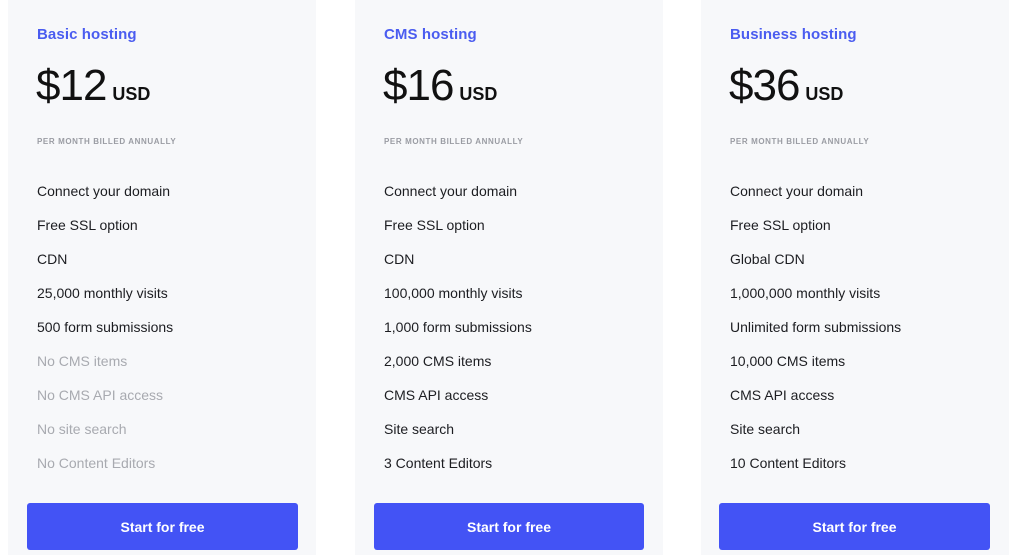 The image size is (1024, 555). What do you see at coordinates (788, 361) in the screenshot?
I see `feature-item: 10,000 CMS items` at bounding box center [788, 361].